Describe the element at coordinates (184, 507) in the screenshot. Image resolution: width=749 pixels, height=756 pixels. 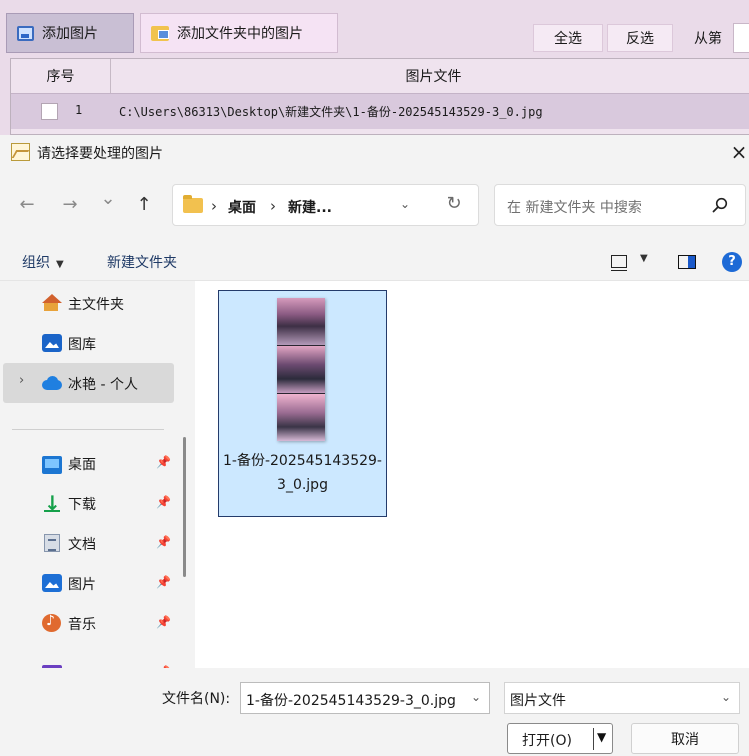
I see `sidebar-scrollbar` at that location.